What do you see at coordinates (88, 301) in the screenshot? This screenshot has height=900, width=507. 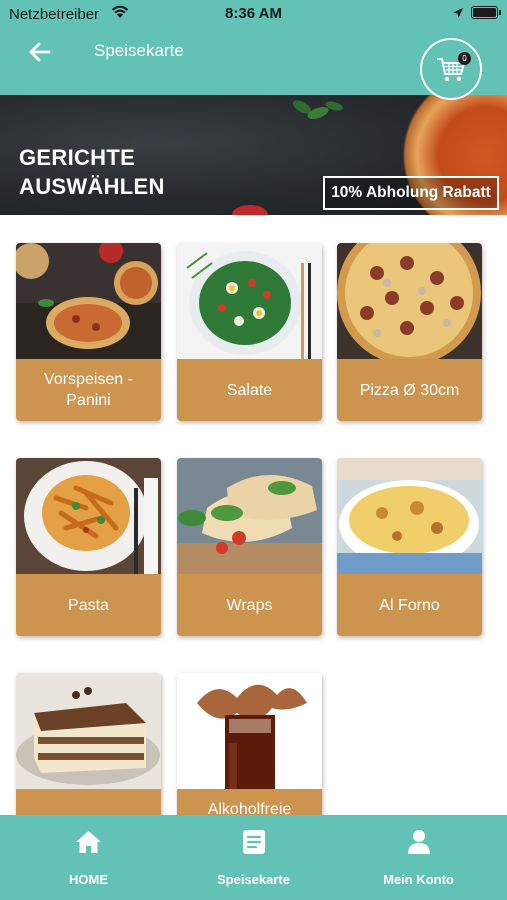 I see `panini-image` at bounding box center [88, 301].